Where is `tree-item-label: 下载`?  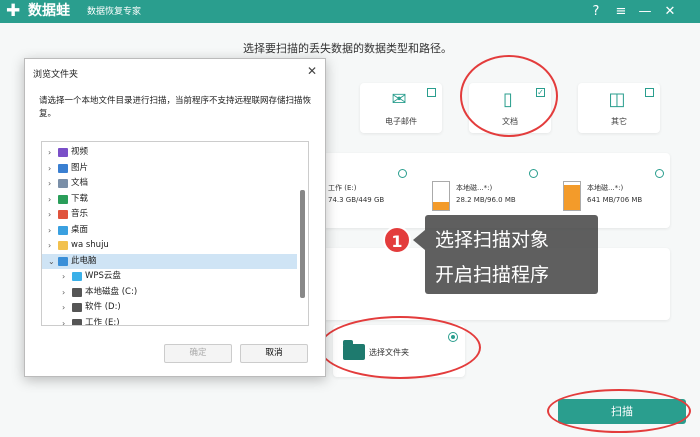 tree-item-label: 下载 is located at coordinates (80, 198).